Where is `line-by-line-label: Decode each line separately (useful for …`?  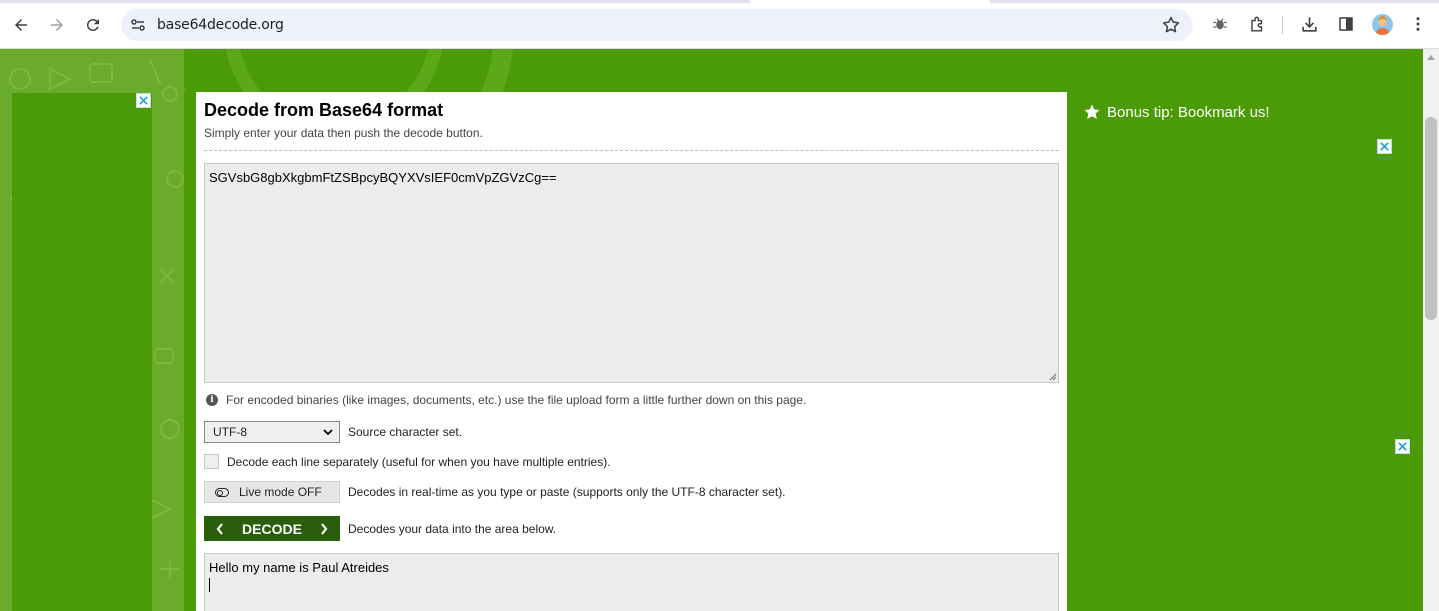
line-by-line-label: Decode each line separately (useful for … is located at coordinates (419, 462).